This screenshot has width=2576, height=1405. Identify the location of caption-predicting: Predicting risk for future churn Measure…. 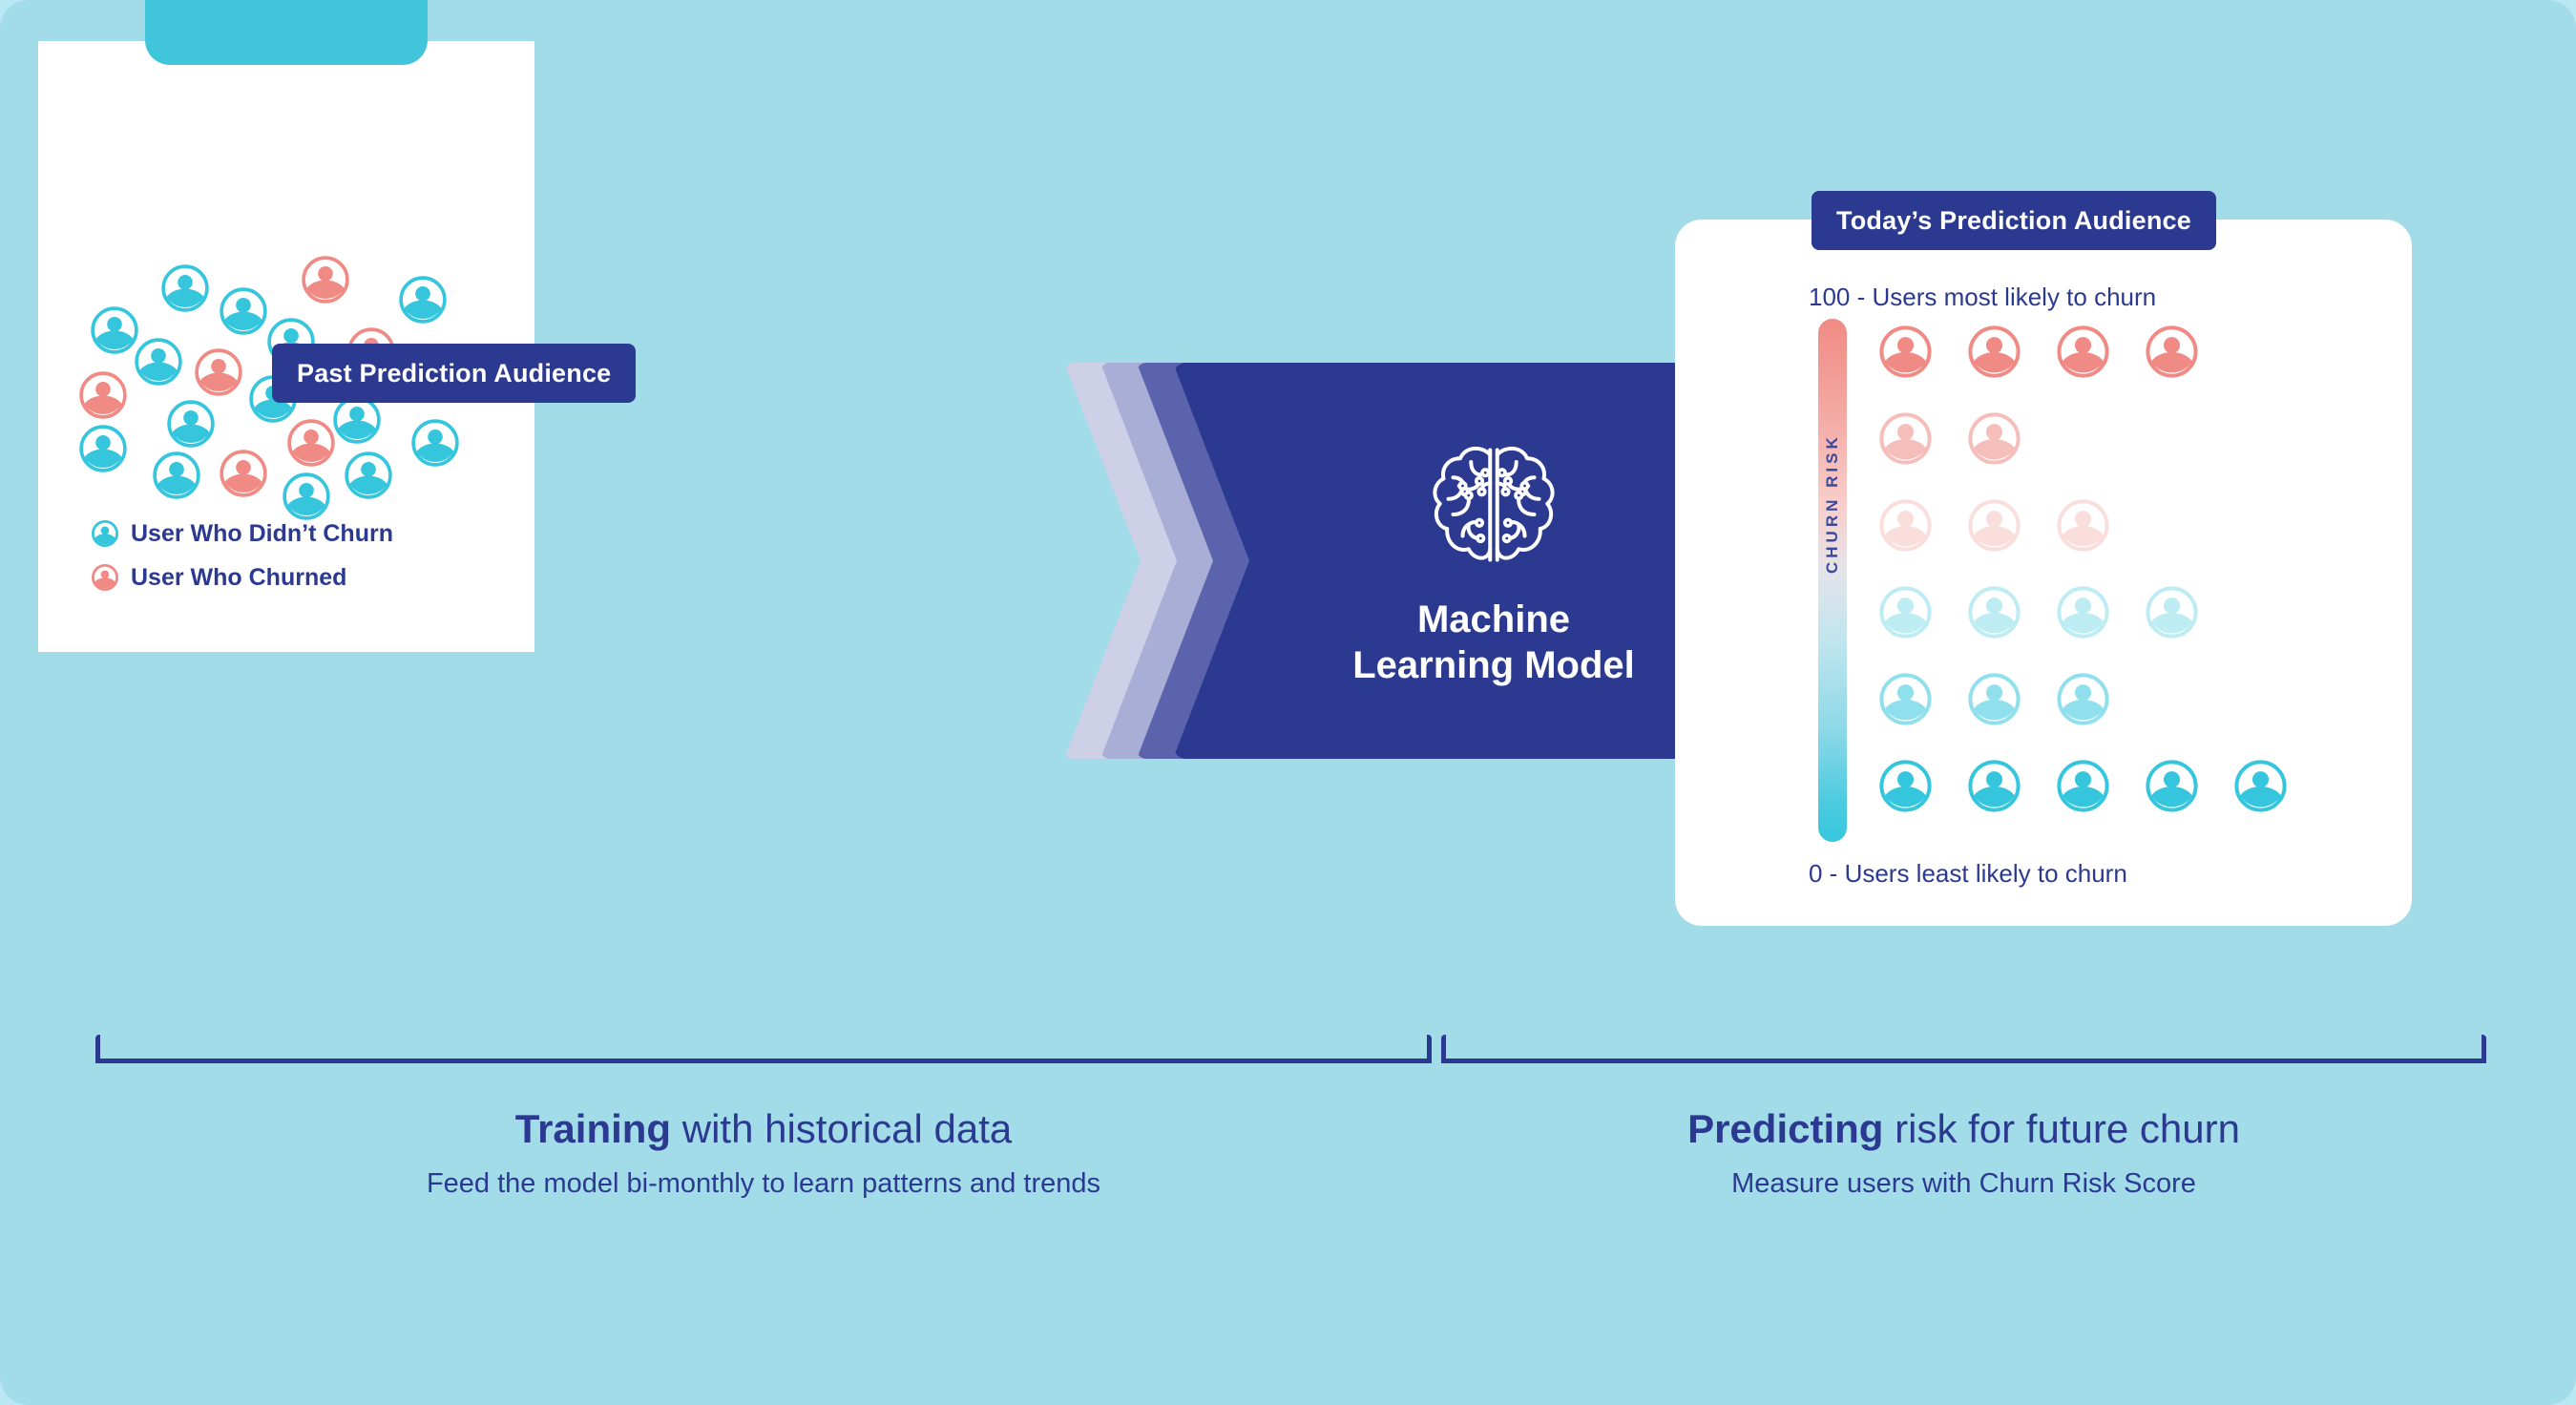
(1963, 1152).